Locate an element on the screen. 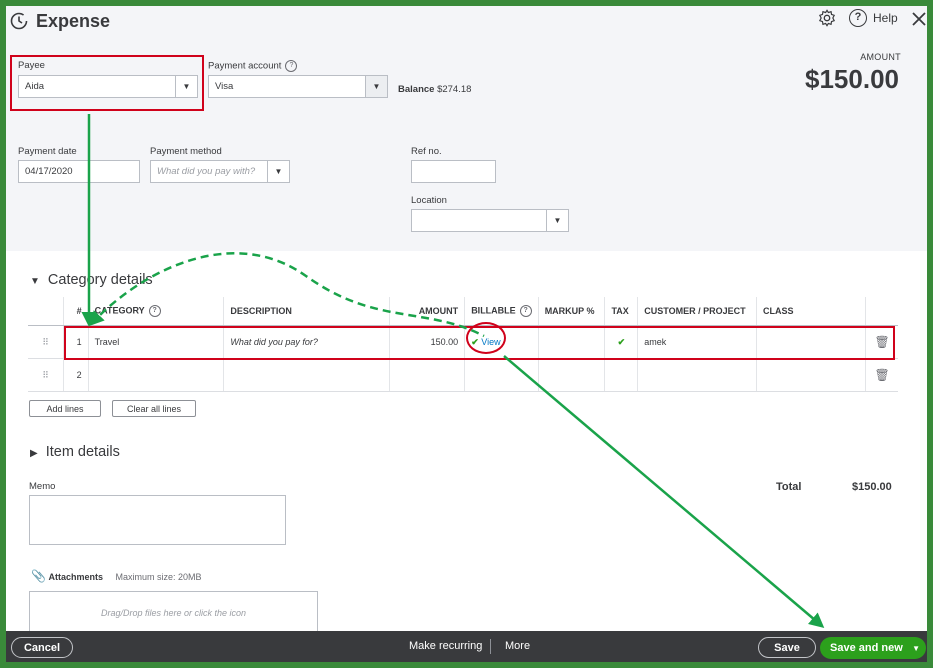 This screenshot has width=933, height=668. payment-account-value: Visa is located at coordinates (224, 86).